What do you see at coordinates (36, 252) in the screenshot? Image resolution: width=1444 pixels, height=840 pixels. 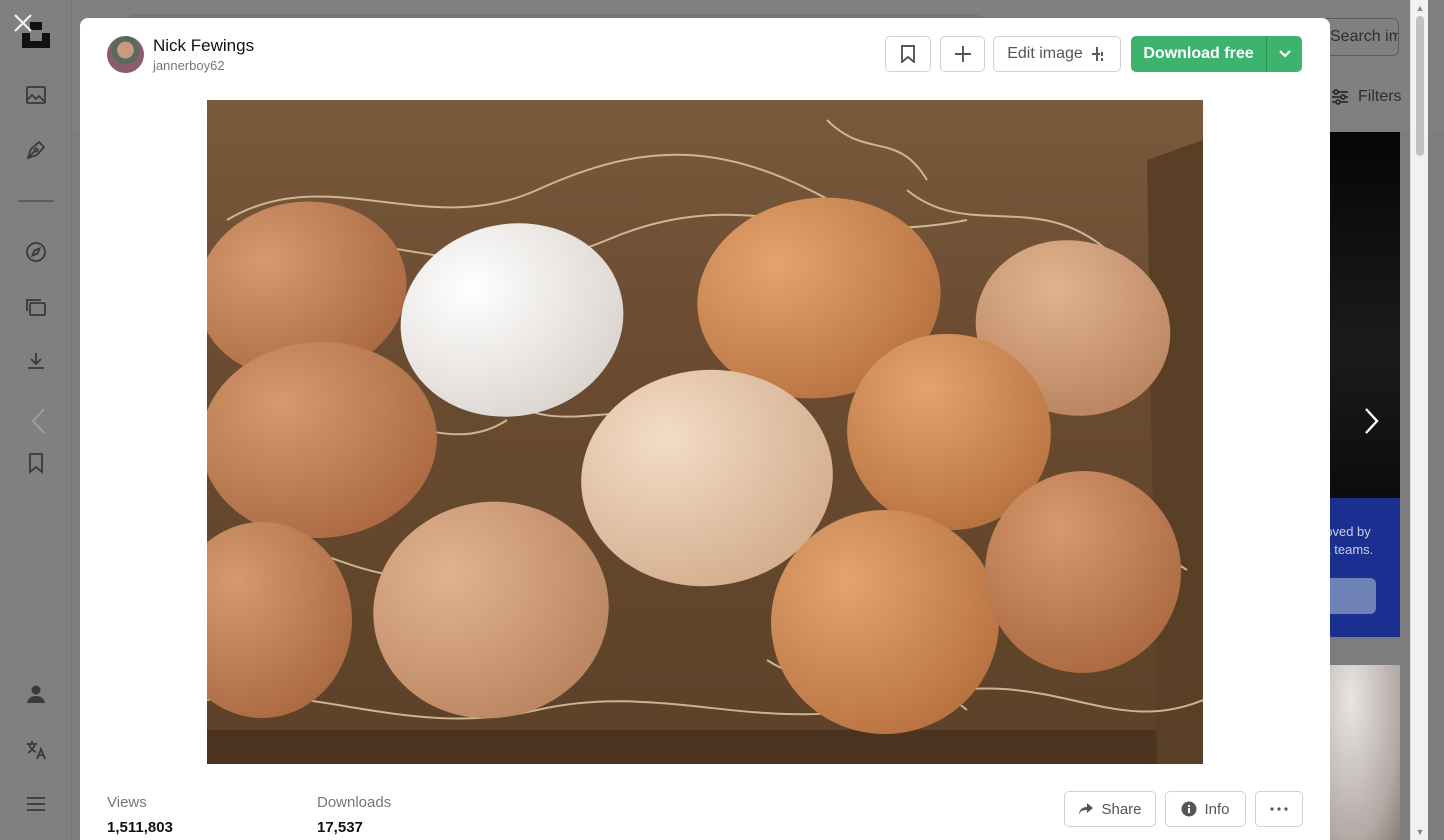 I see `compass-icon` at bounding box center [36, 252].